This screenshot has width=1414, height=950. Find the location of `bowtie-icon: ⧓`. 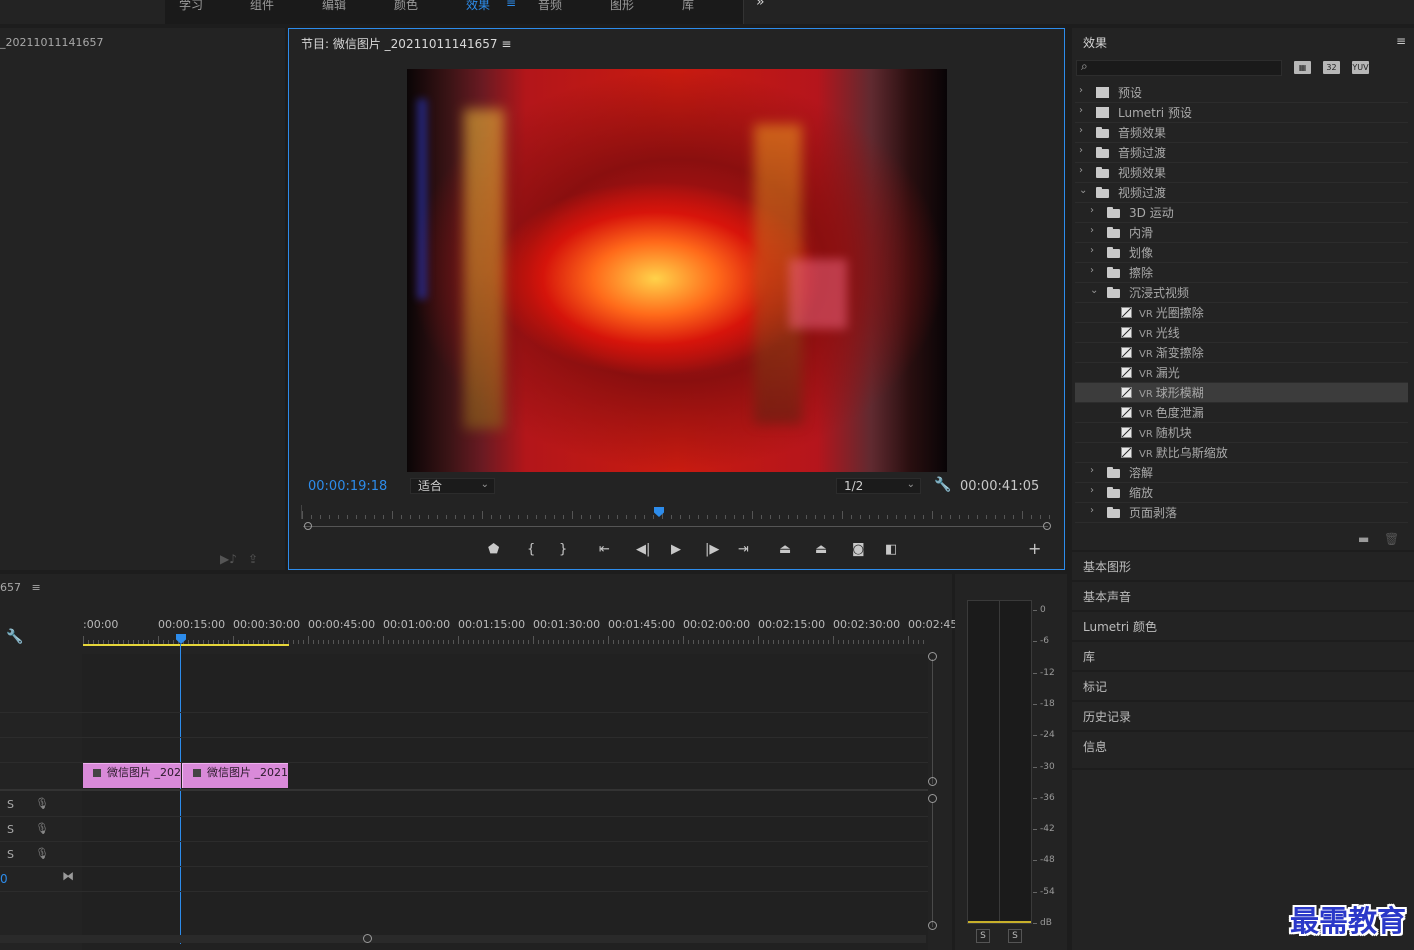

bowtie-icon: ⧓ is located at coordinates (68, 876).